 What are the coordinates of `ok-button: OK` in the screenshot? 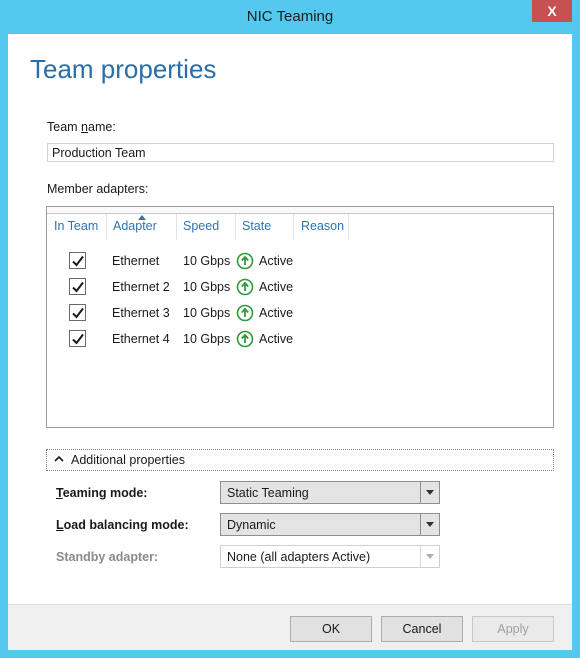 It's located at (331, 629).